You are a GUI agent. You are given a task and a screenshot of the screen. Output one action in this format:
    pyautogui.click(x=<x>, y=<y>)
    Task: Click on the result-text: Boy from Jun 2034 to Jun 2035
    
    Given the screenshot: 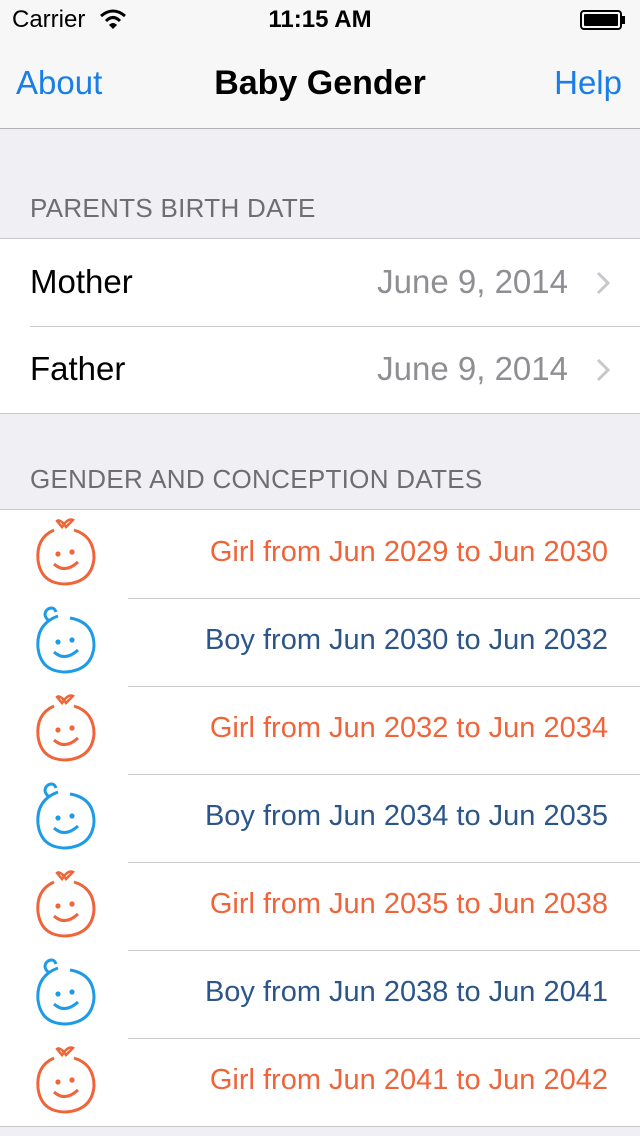 What is the action you would take?
    pyautogui.click(x=406, y=816)
    